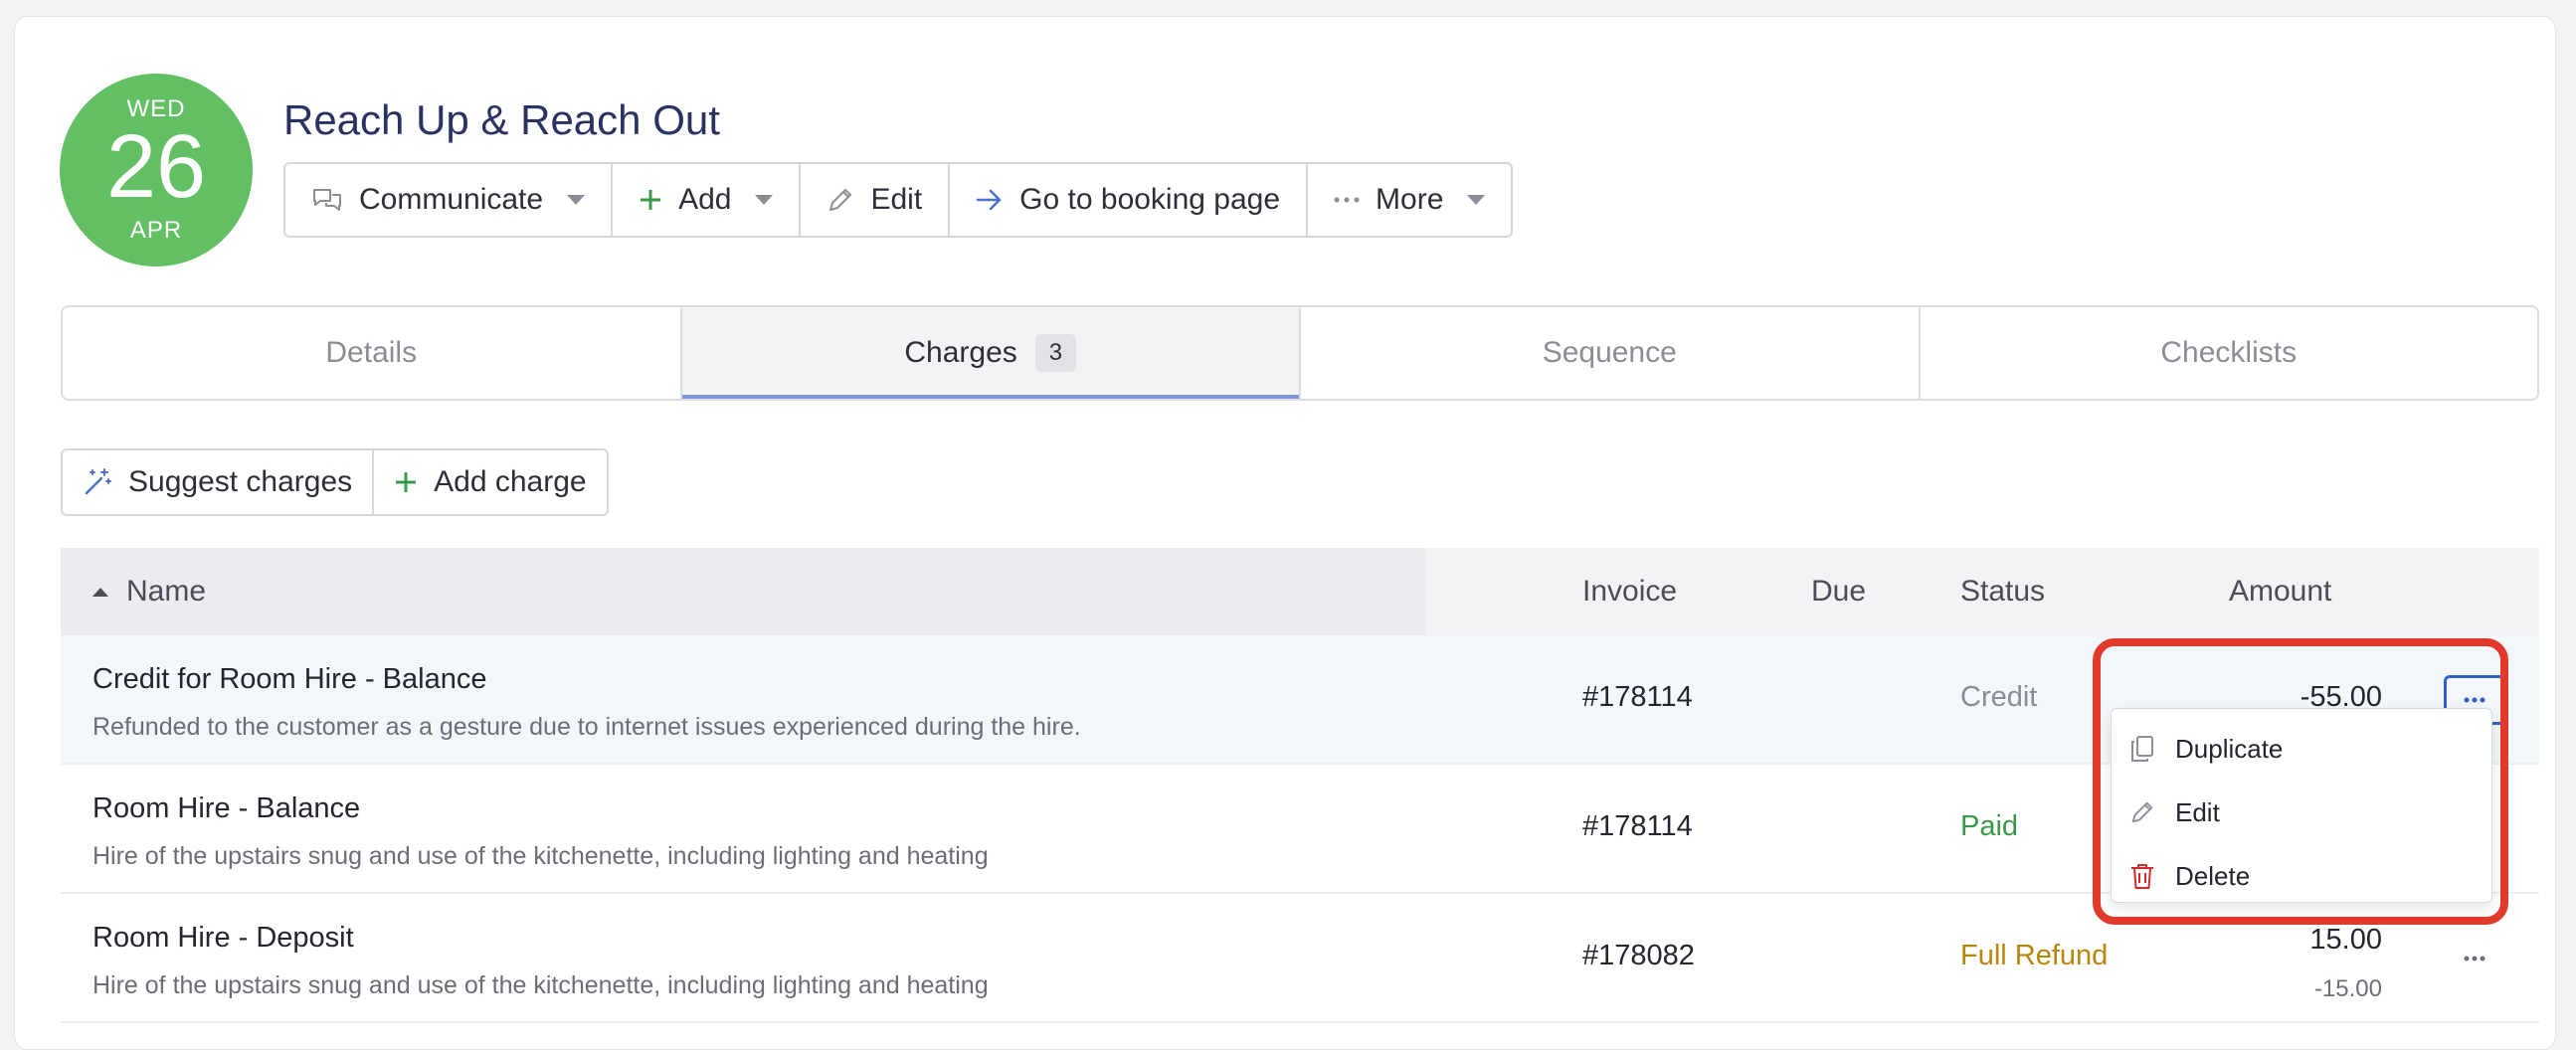  Describe the element at coordinates (226, 808) in the screenshot. I see `charge-name: Room Hire - Balance` at that location.